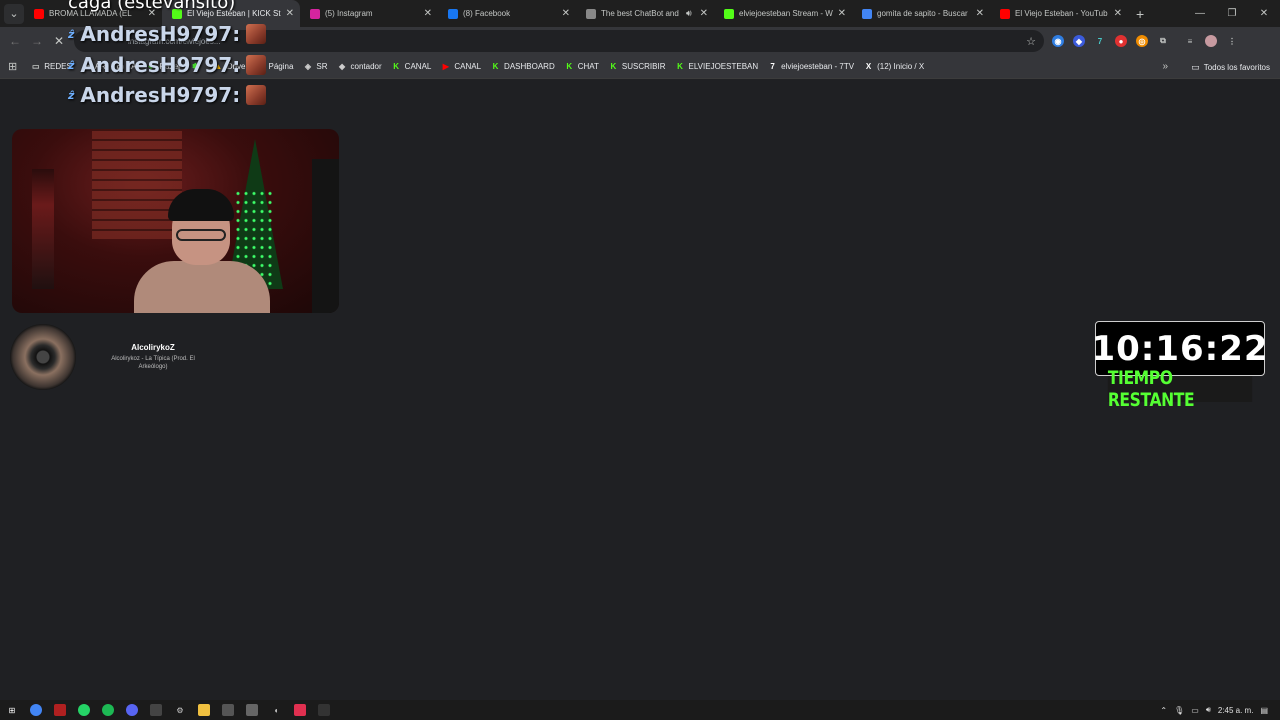 Image resolution: width=1280 pixels, height=720 pixels. I want to click on all-bookmarks-folder: ▭ Todos los favoritos, so click(1230, 67).